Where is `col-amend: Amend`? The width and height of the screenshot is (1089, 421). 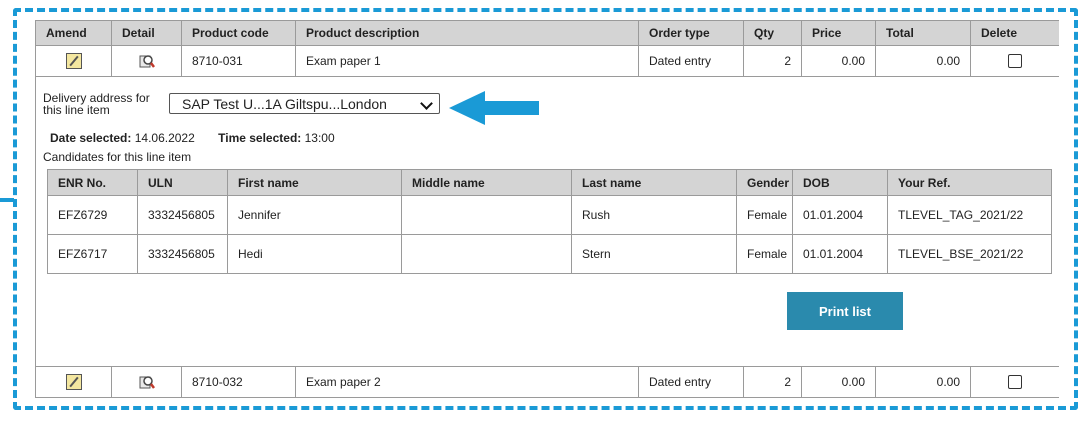
col-amend: Amend is located at coordinates (73, 33).